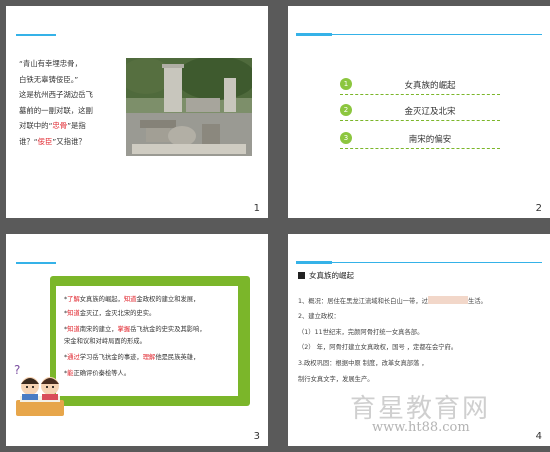 This screenshot has width=550, height=452. I want to click on slide-number: 3, so click(256, 436).